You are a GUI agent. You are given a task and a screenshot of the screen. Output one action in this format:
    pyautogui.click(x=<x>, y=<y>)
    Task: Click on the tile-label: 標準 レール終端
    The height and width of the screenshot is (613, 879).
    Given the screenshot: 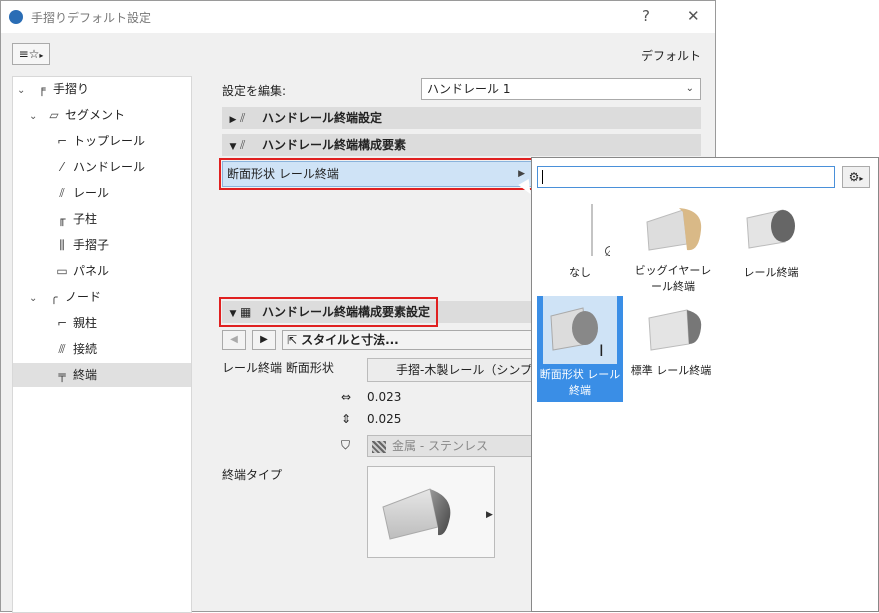 What is the action you would take?
    pyautogui.click(x=671, y=370)
    